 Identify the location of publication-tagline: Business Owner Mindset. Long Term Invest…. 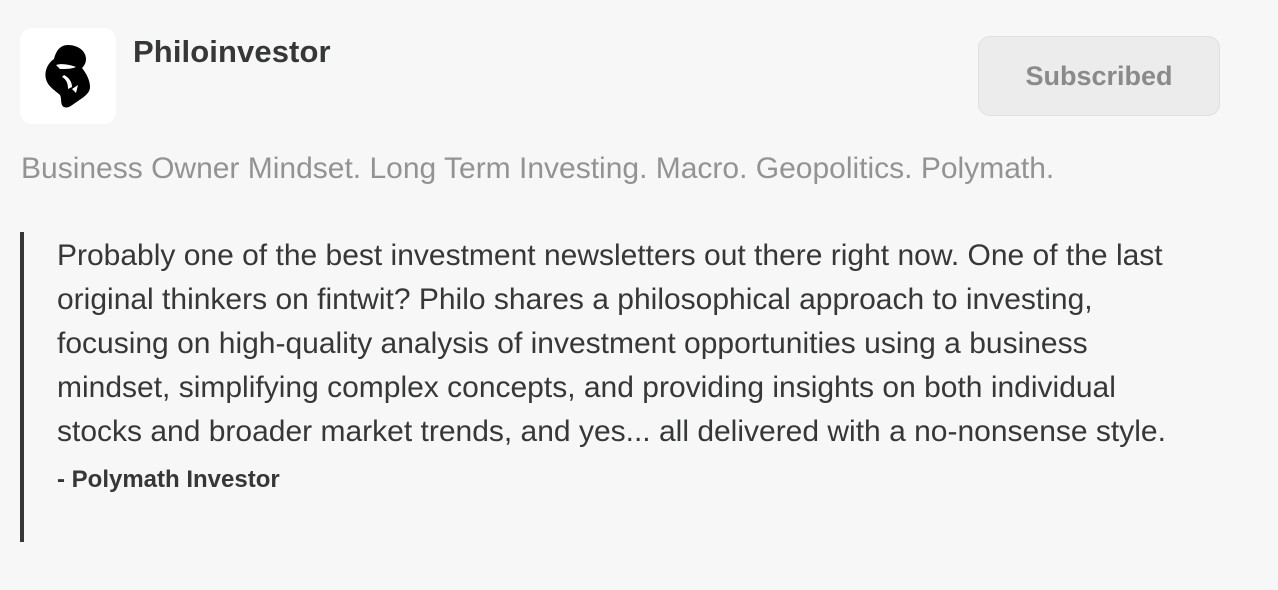
(538, 168).